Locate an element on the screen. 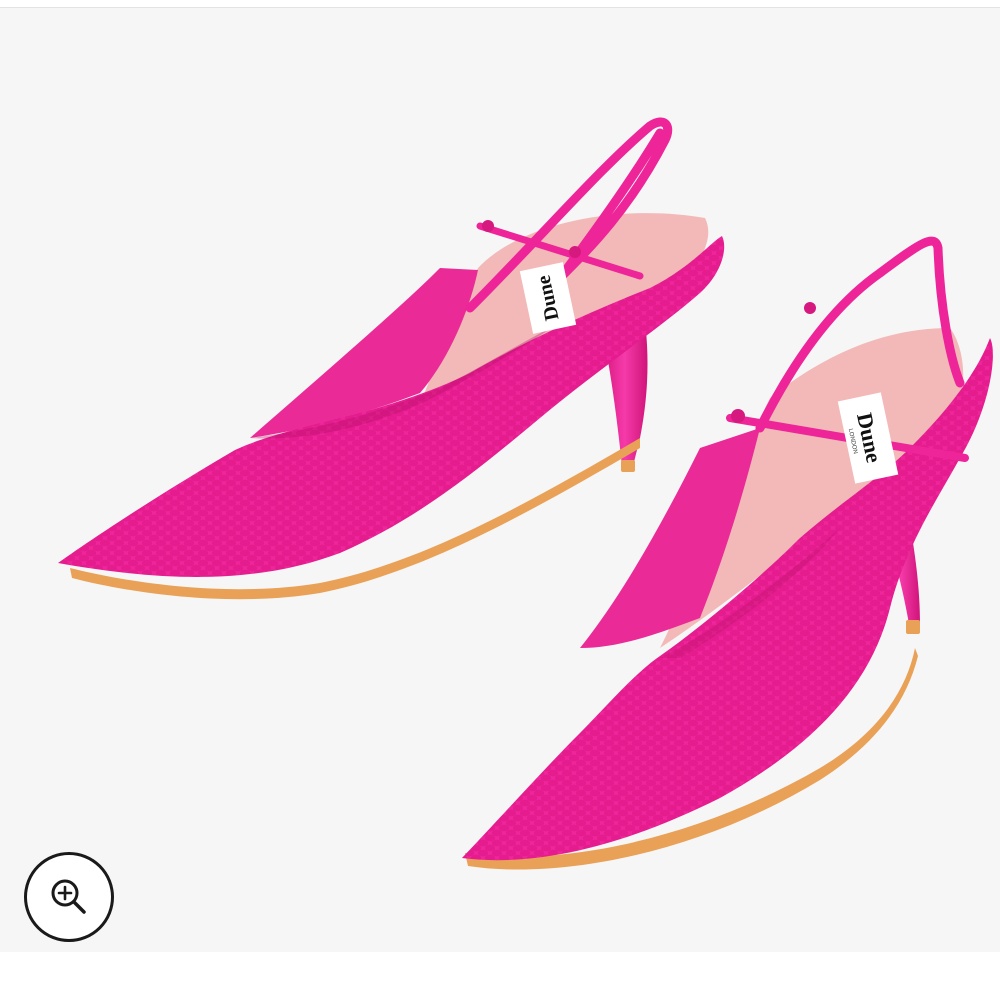 The height and width of the screenshot is (1000, 1000). bottom-strip is located at coordinates (500, 976).